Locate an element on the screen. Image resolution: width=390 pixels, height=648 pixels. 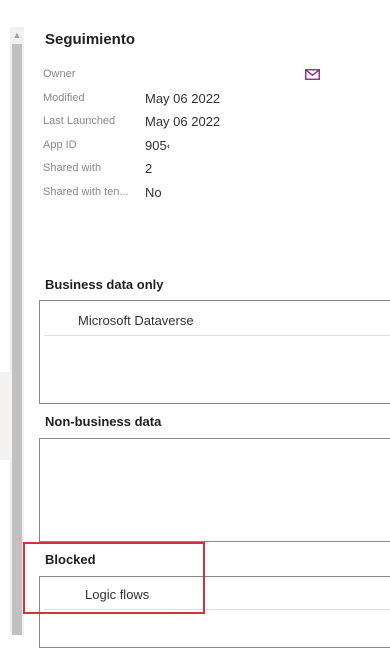
owner-label: Owner is located at coordinates (59, 74).